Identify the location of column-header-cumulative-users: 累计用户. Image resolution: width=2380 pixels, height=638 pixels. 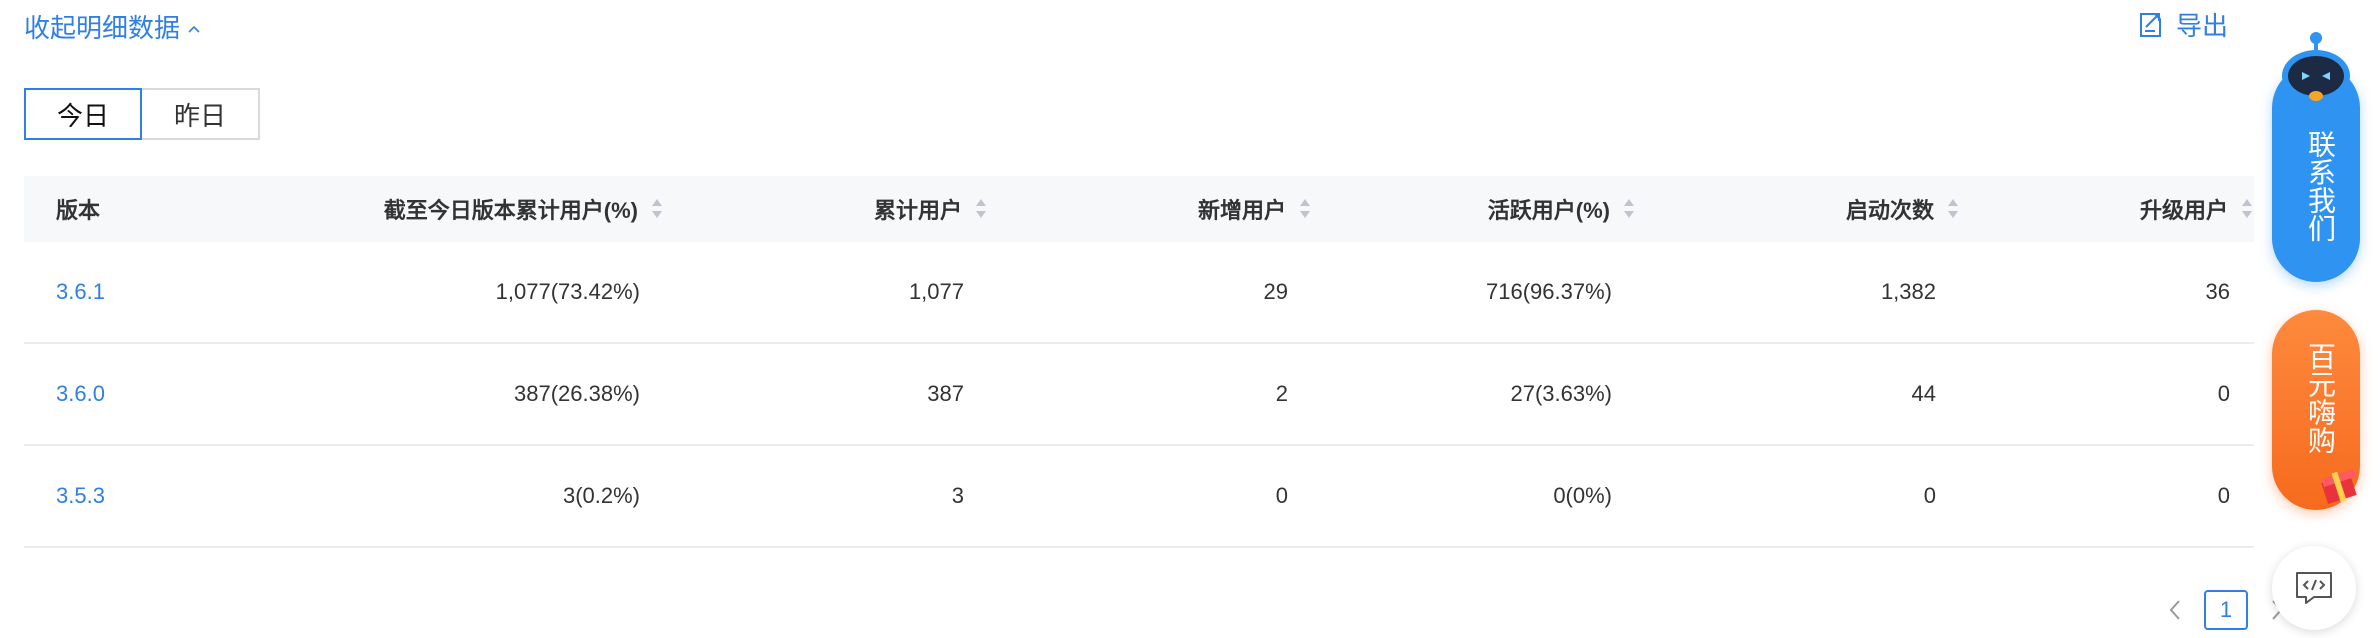
(826, 209).